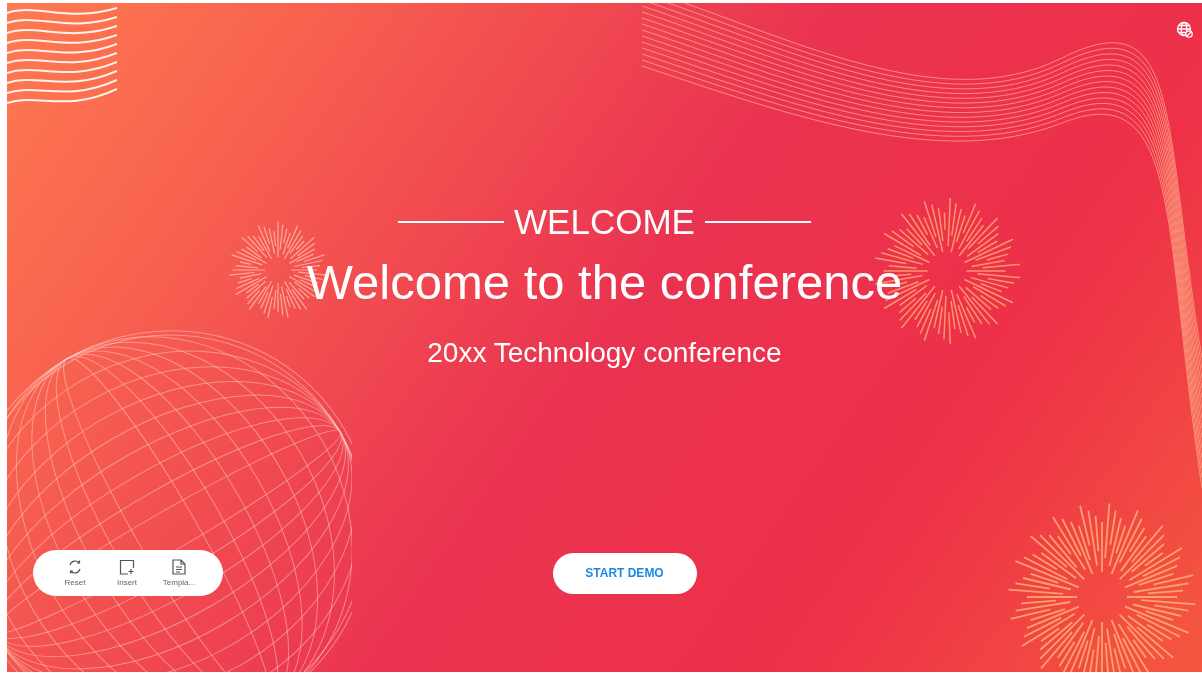 The height and width of the screenshot is (675, 1202). Describe the element at coordinates (179, 567) in the screenshot. I see `document-icon` at that location.